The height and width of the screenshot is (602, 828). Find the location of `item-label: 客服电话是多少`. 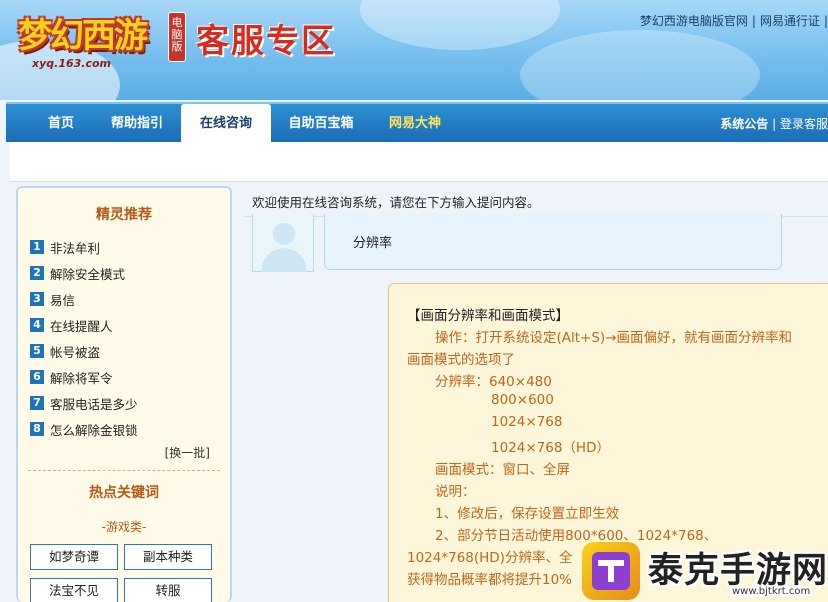

item-label: 客服电话是多少 is located at coordinates (94, 404).